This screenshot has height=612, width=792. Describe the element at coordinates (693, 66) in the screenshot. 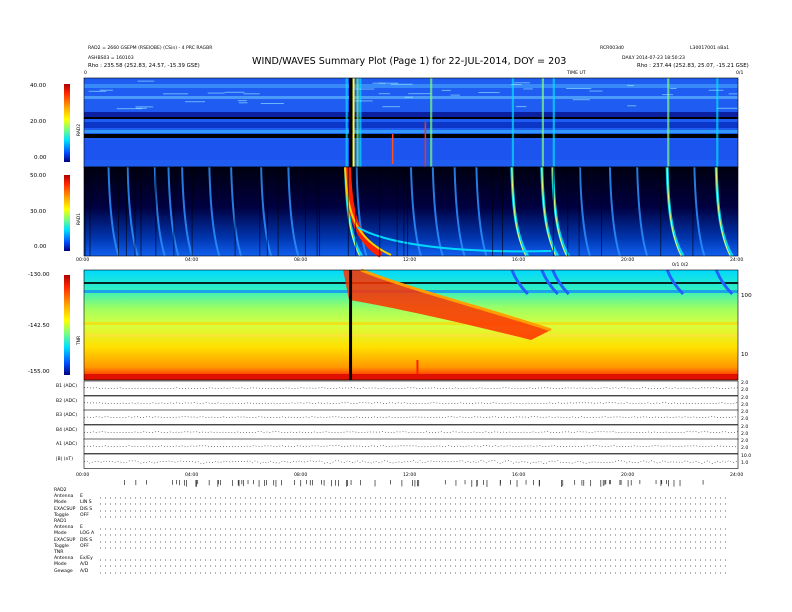

I see `header-rho-right: Rho : 237.44 (252.83, 25.07, -15.21 GSE)` at that location.